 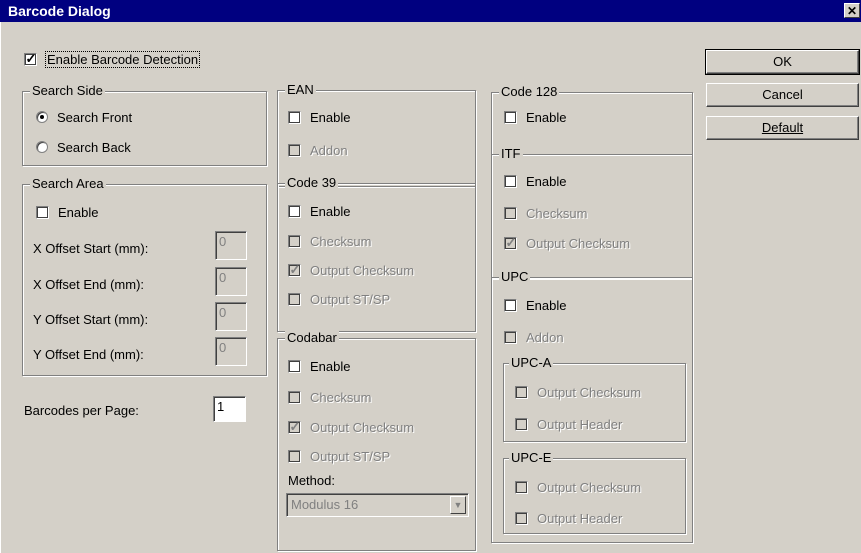 I want to click on upce-group: UPC-E Output Checksum Output Header, so click(x=594, y=492).